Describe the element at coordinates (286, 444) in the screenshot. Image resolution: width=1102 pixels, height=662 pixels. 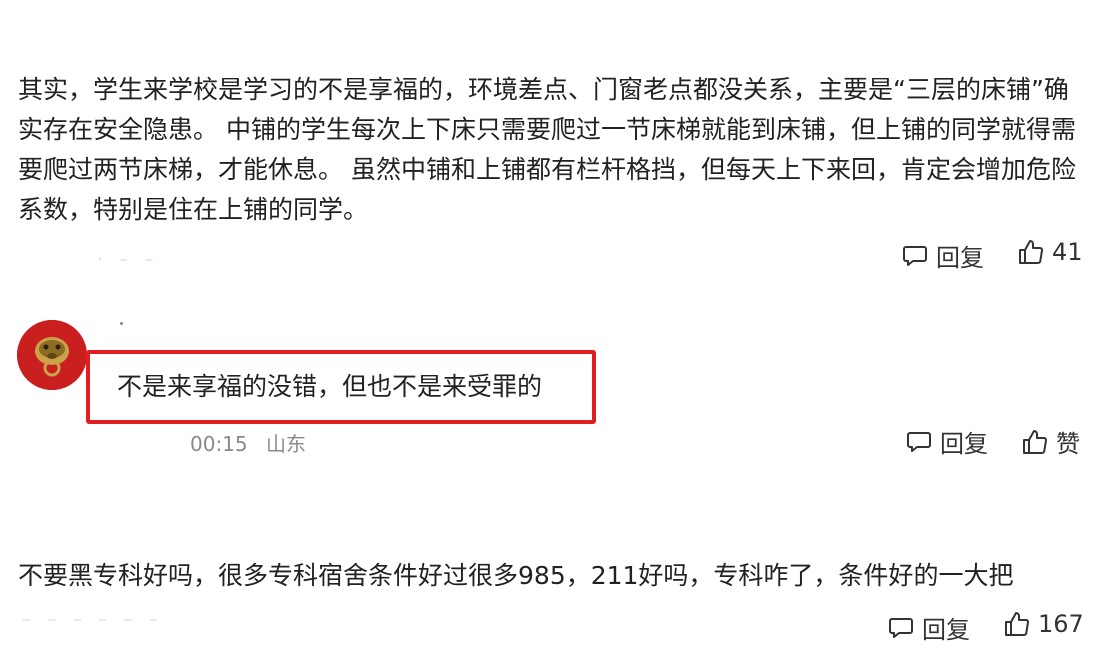
I see `comment-location: 山东` at that location.